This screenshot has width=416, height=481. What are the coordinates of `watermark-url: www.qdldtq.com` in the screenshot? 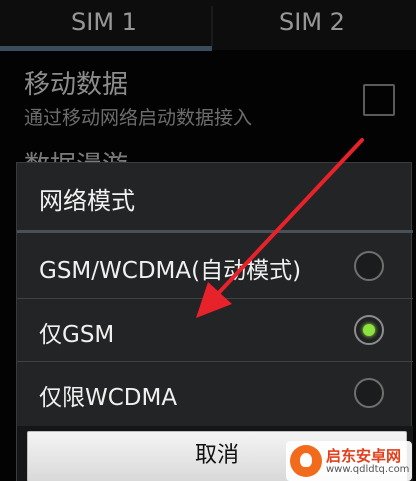 It's located at (368, 469).